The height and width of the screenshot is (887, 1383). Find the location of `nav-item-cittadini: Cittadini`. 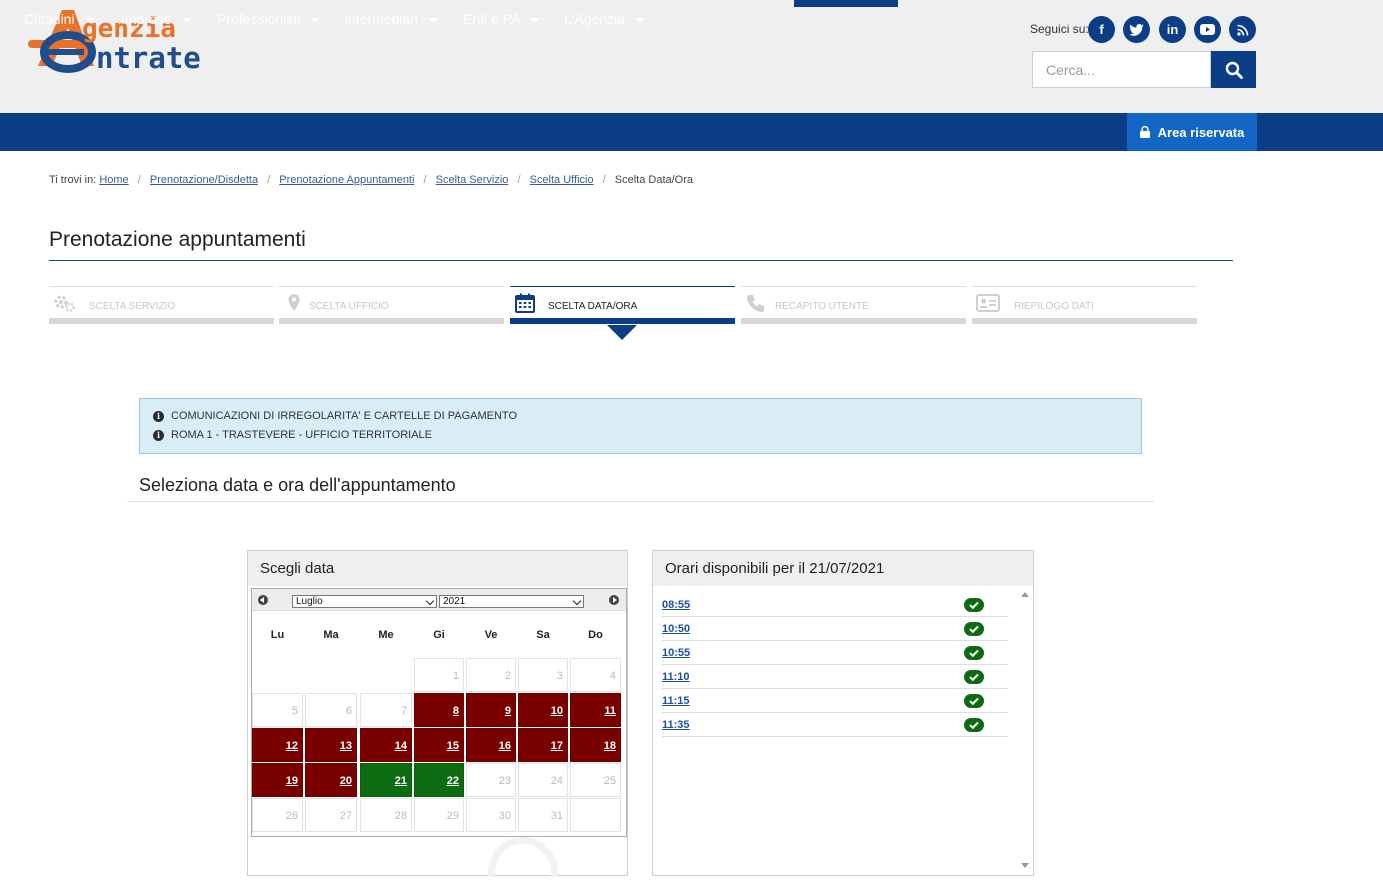

nav-item-cittadini: Cittadini is located at coordinates (59, 19).